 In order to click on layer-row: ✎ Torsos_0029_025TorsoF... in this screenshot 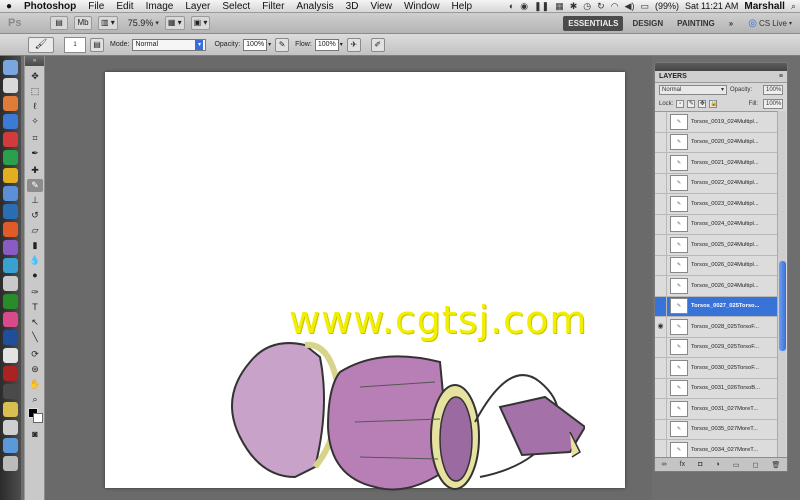, I will do `click(716, 347)`.